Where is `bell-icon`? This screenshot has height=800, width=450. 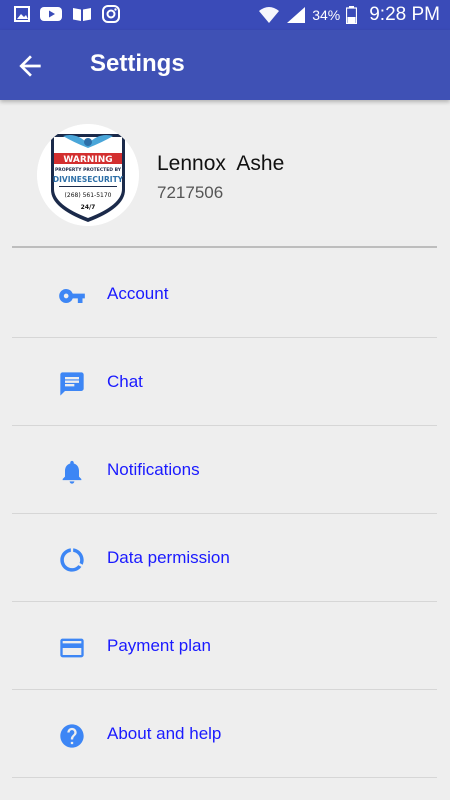
bell-icon is located at coordinates (72, 472).